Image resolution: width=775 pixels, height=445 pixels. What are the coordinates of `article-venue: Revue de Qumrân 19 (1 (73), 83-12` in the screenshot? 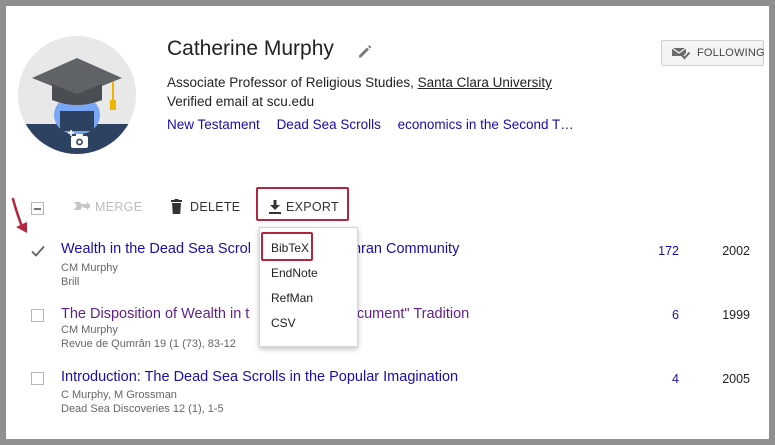 It's located at (148, 344).